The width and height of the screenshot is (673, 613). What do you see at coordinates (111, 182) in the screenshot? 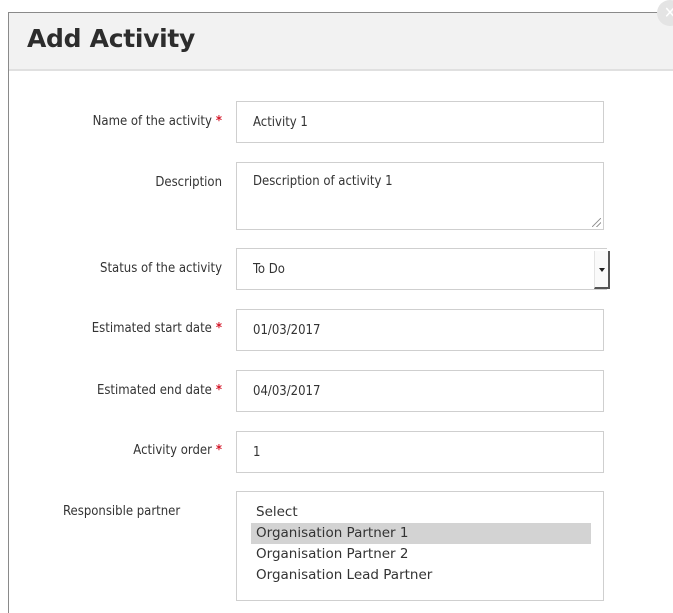
I see `description-label: Description` at bounding box center [111, 182].